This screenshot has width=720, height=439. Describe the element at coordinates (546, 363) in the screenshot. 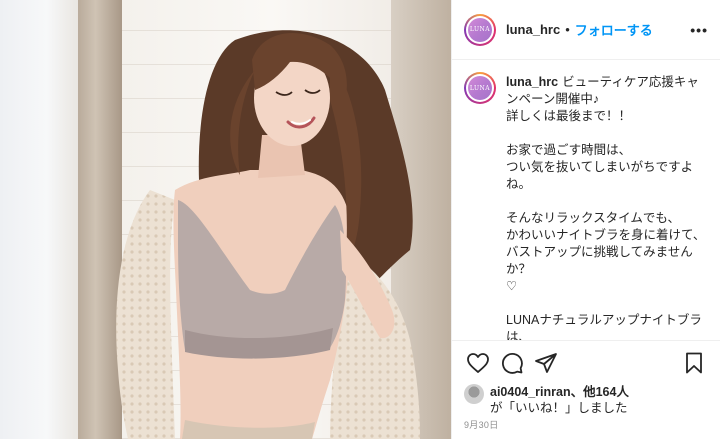

I see `share-icon` at that location.